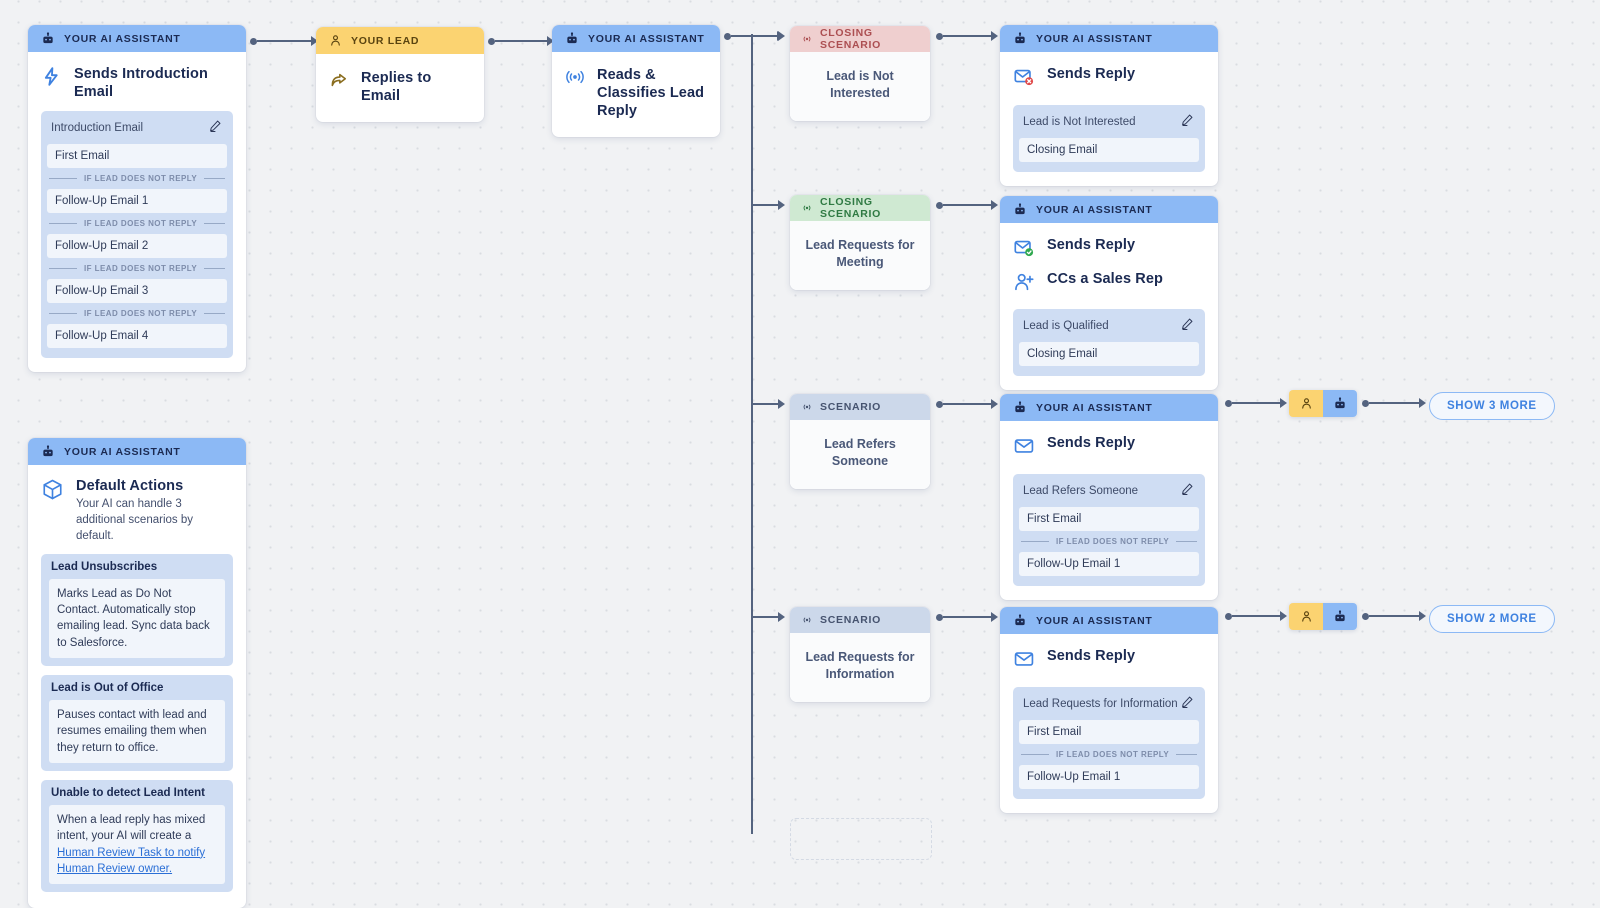 The width and height of the screenshot is (1600, 908). I want to click on action-title: Default Actions, so click(130, 486).